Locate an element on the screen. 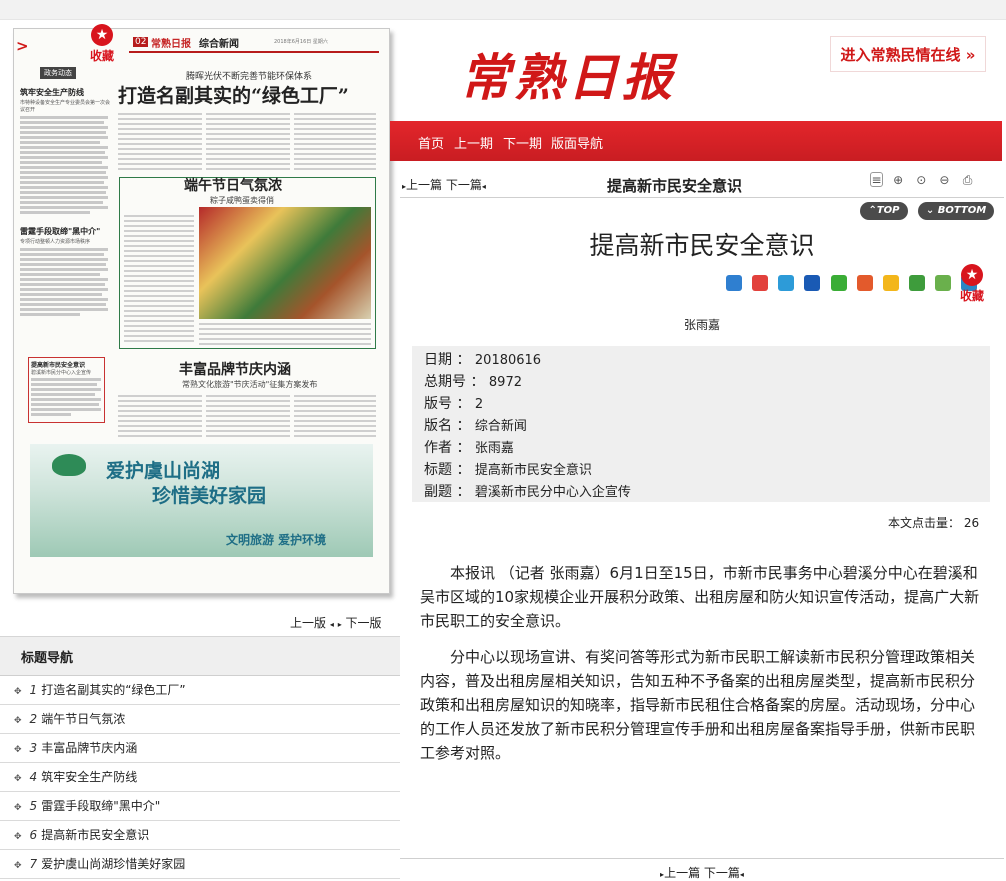 Image resolution: width=1006 pixels, height=881 pixels. section-label: 政务动态 is located at coordinates (58, 73).